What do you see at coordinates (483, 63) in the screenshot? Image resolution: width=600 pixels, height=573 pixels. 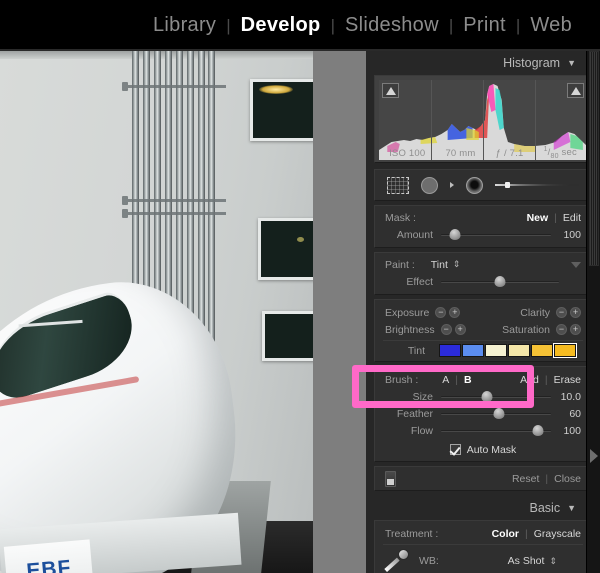 I see `histogram-header: Histogram ▼` at bounding box center [483, 63].